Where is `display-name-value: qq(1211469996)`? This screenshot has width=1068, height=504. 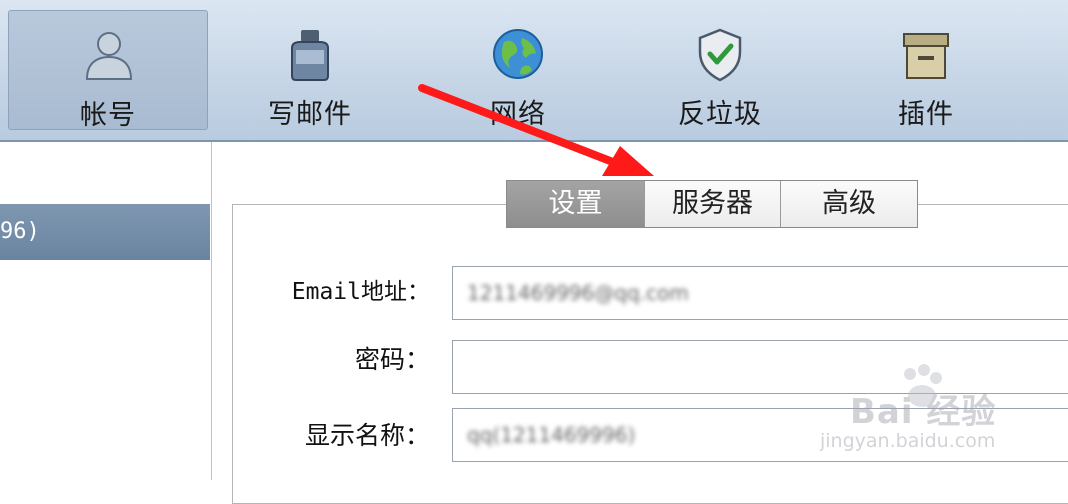
display-name-value: qq(1211469996) is located at coordinates (551, 435).